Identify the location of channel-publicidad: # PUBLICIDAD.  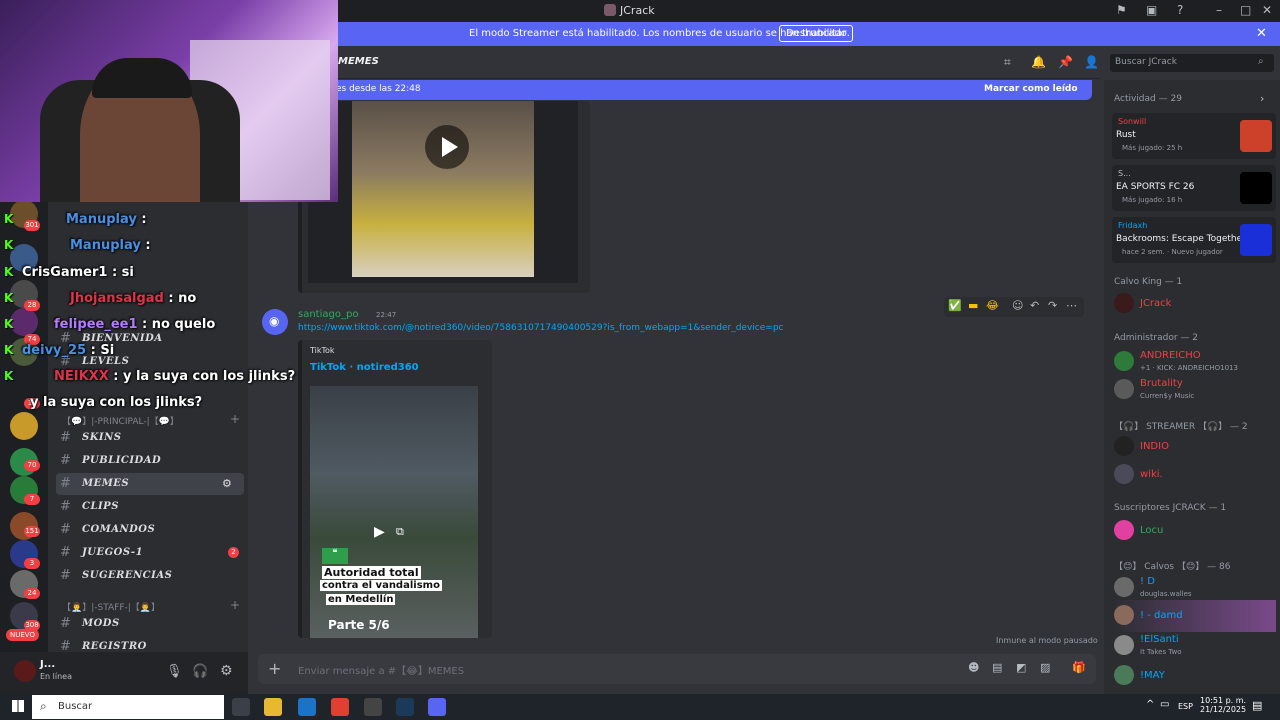
(150, 461).